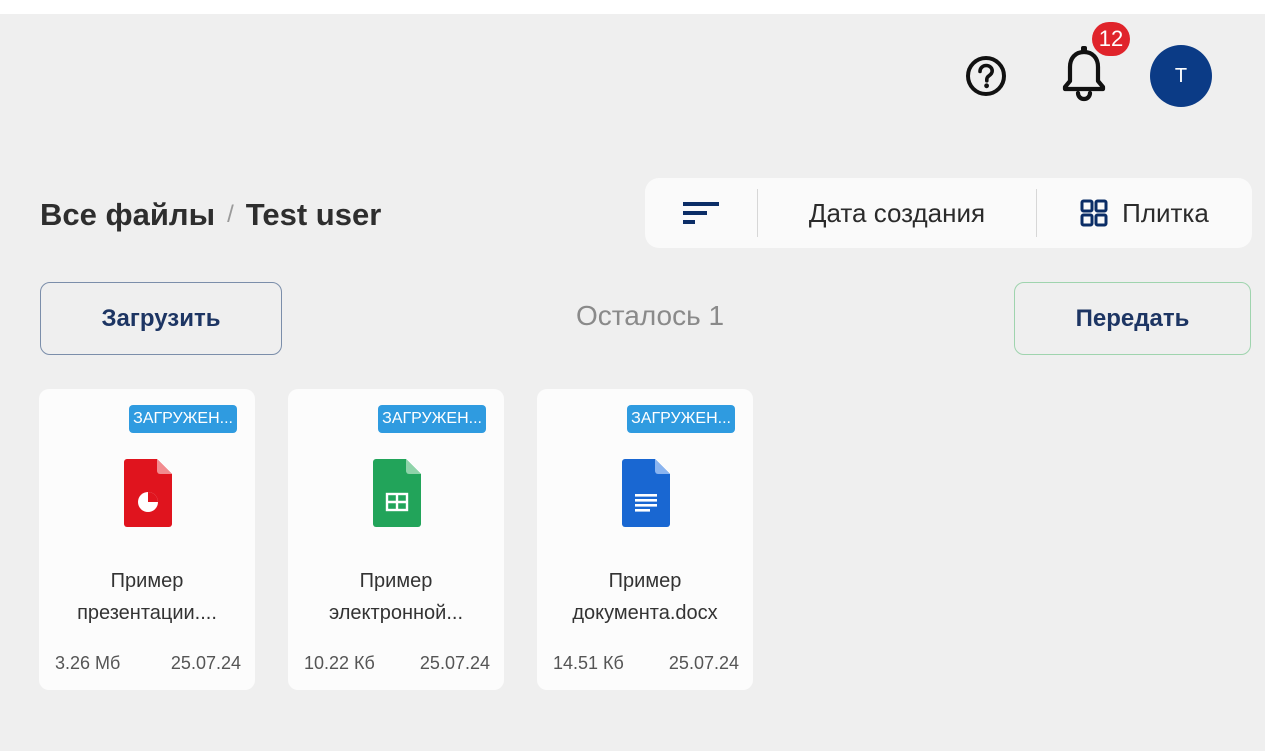 Image resolution: width=1265 pixels, height=751 pixels. I want to click on file-size: 10.22 Кб, so click(339, 663).